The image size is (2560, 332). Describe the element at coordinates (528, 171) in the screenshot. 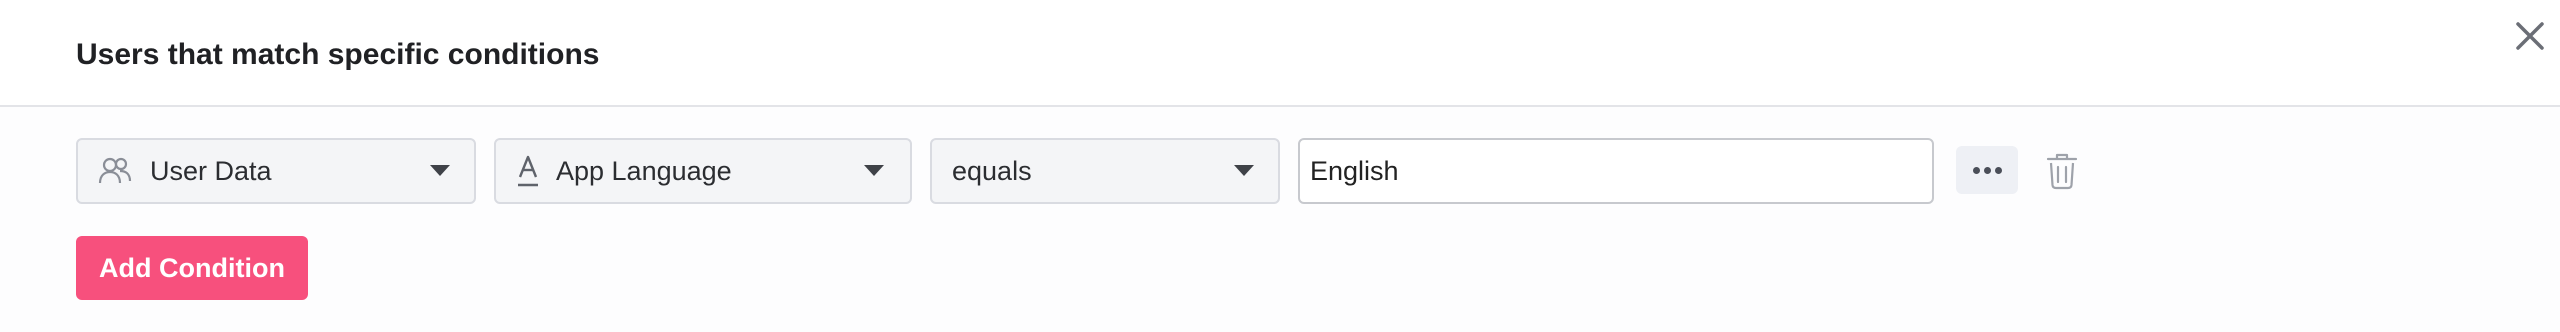

I see `text-attribute-icon` at that location.